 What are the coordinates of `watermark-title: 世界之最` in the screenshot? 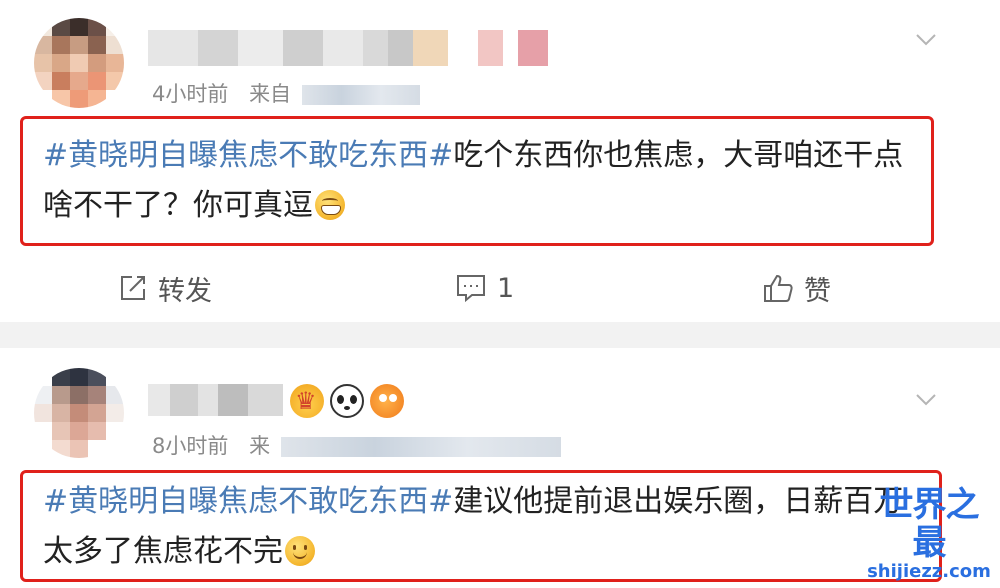 It's located at (929, 524).